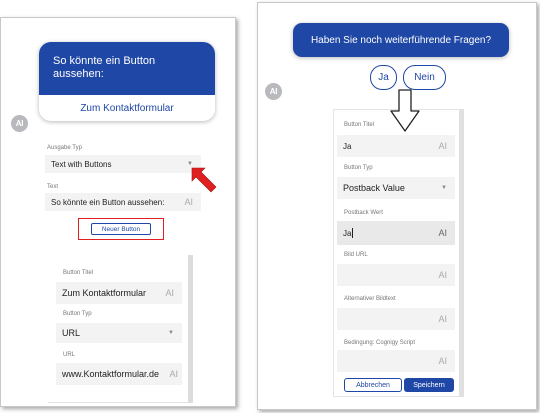 The height and width of the screenshot is (413, 540). I want to click on quick-reply-ja: Ja, so click(383, 77).